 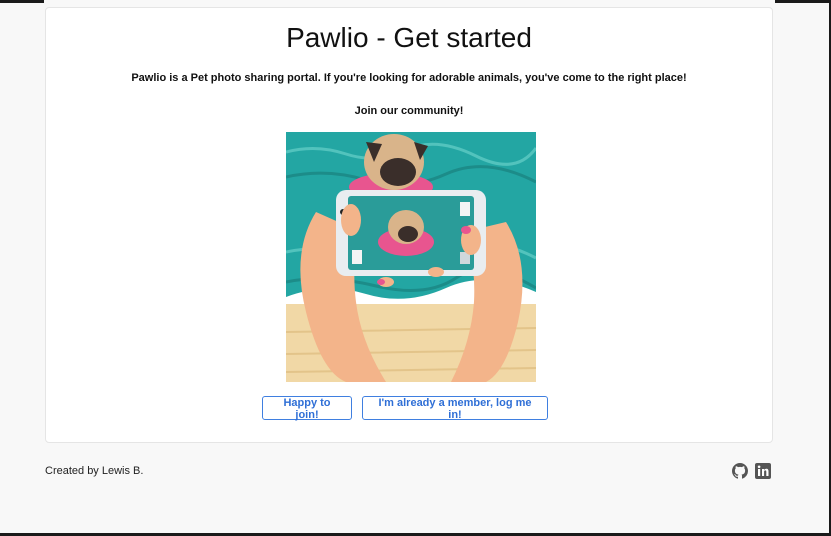 What do you see at coordinates (409, 111) in the screenshot?
I see `join-community-text: Join our community!` at bounding box center [409, 111].